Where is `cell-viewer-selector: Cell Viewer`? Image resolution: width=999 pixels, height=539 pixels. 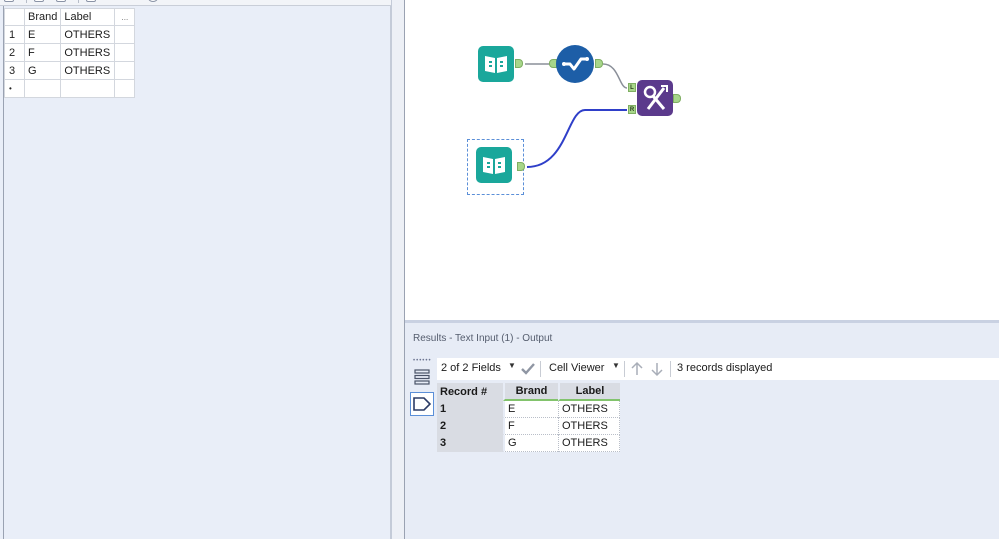
cell-viewer-selector: Cell Viewer is located at coordinates (576, 368).